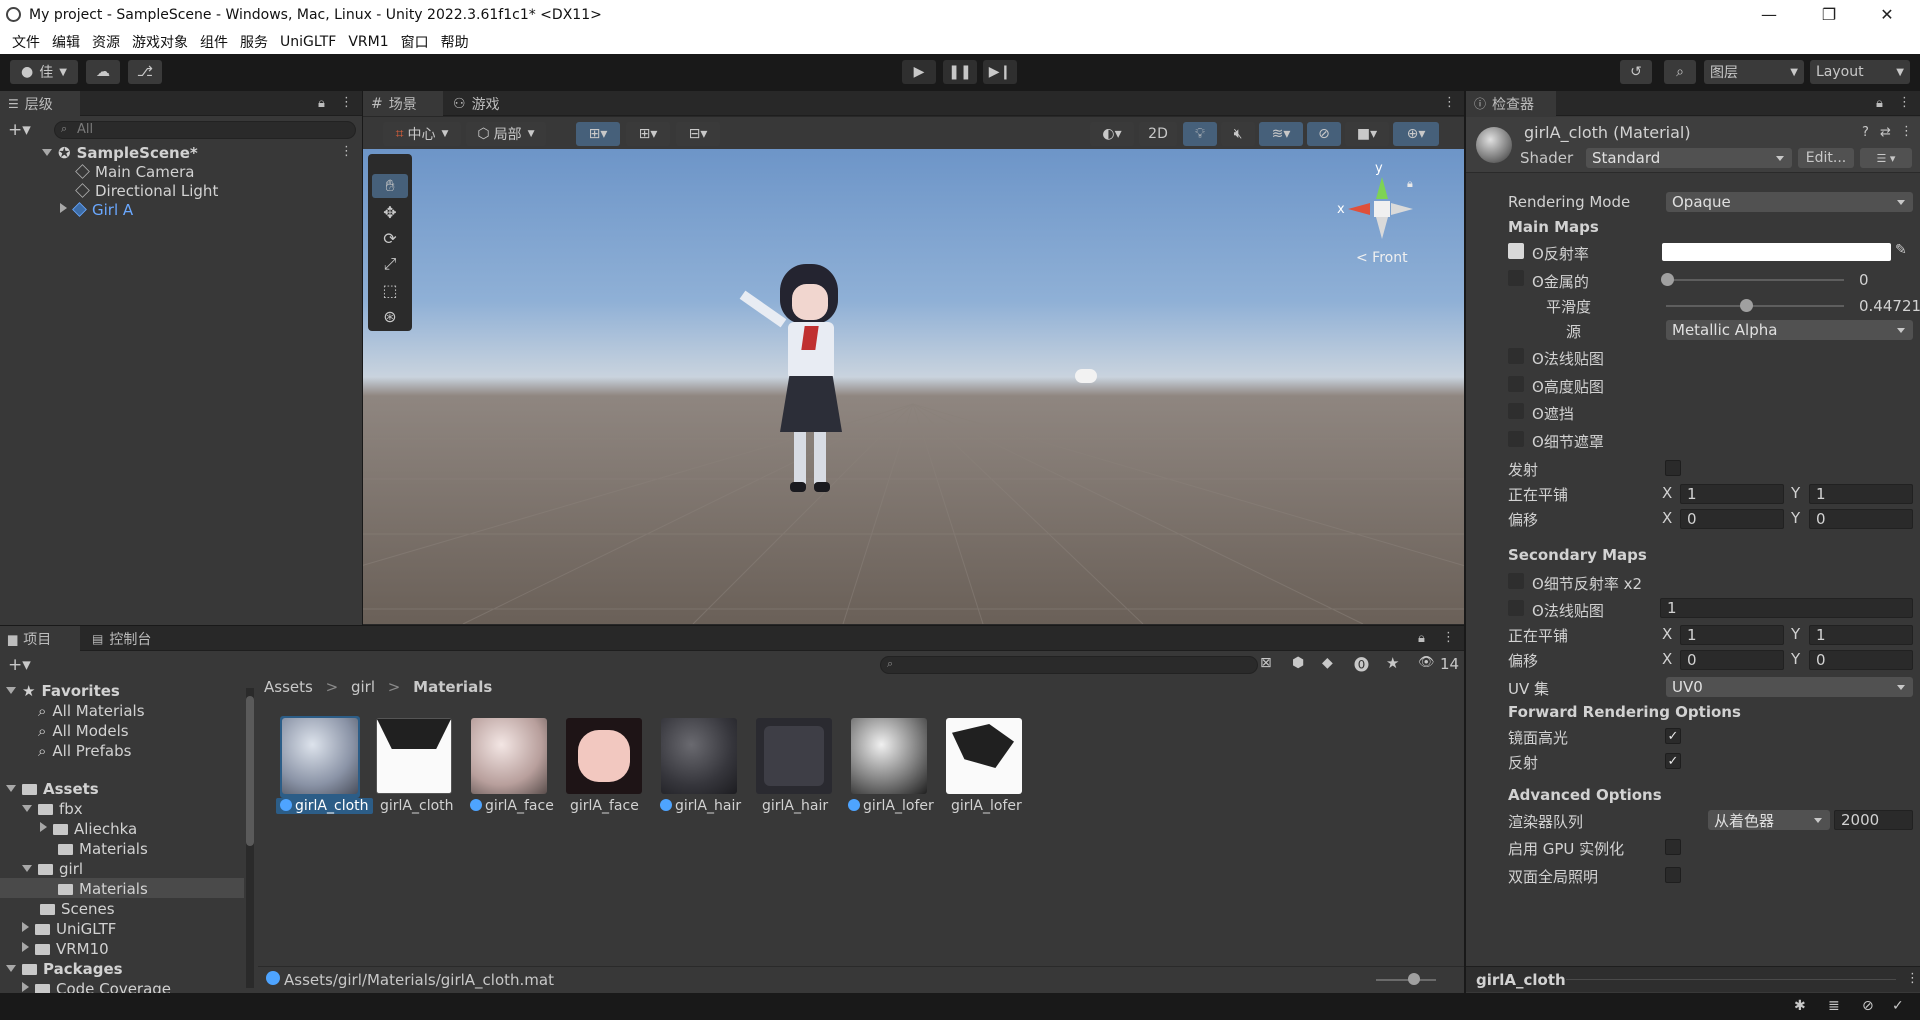  Describe the element at coordinates (1516, 411) in the screenshot. I see `occlusion-slot` at that location.